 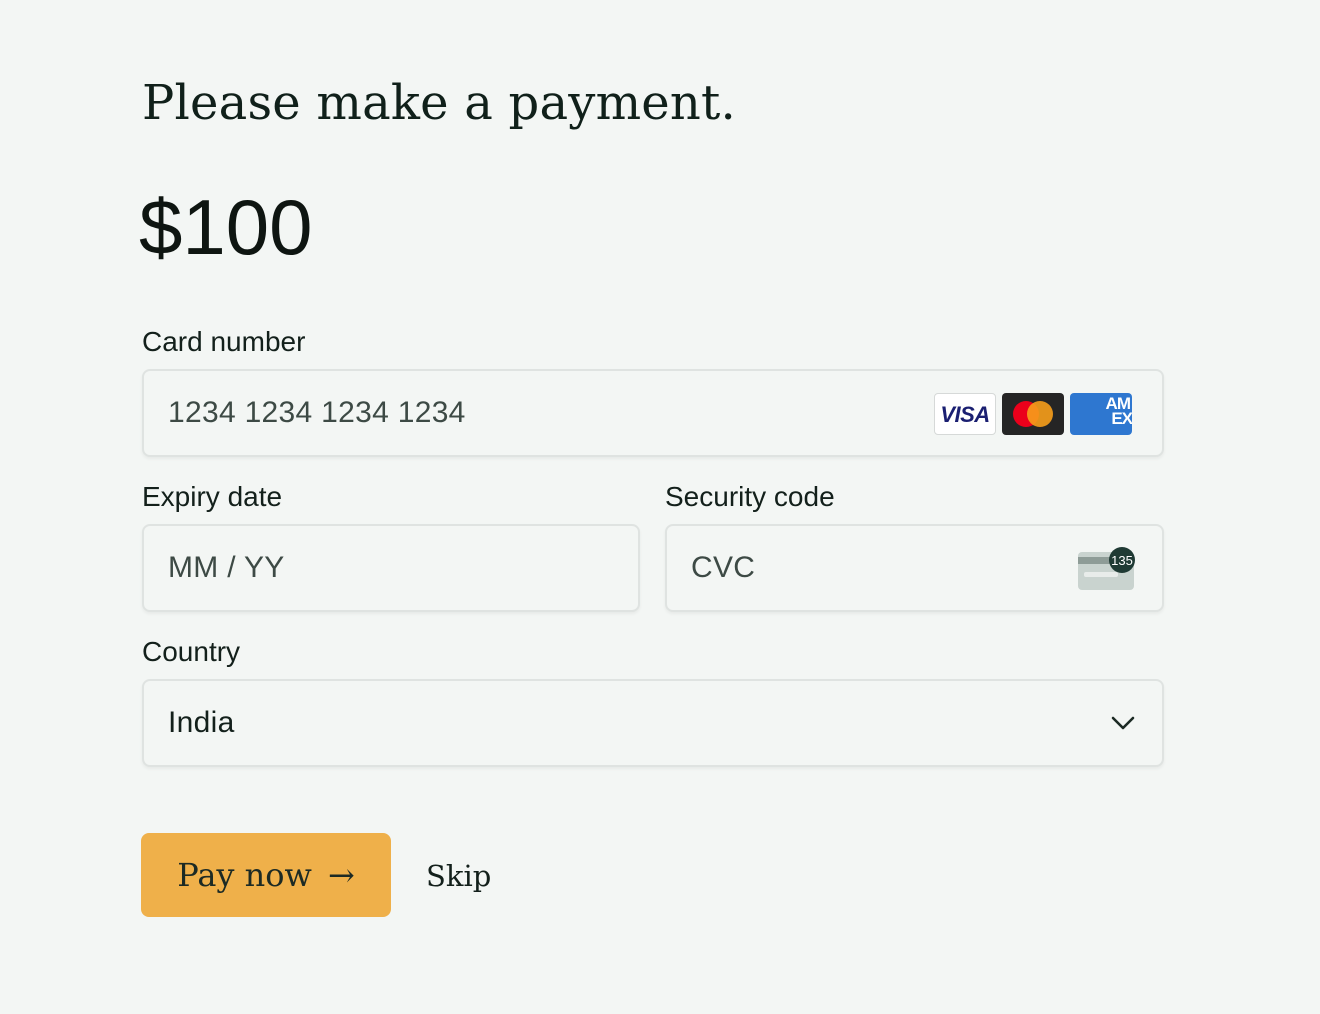 What do you see at coordinates (1101, 414) in the screenshot?
I see `amex-icon: AM EX` at bounding box center [1101, 414].